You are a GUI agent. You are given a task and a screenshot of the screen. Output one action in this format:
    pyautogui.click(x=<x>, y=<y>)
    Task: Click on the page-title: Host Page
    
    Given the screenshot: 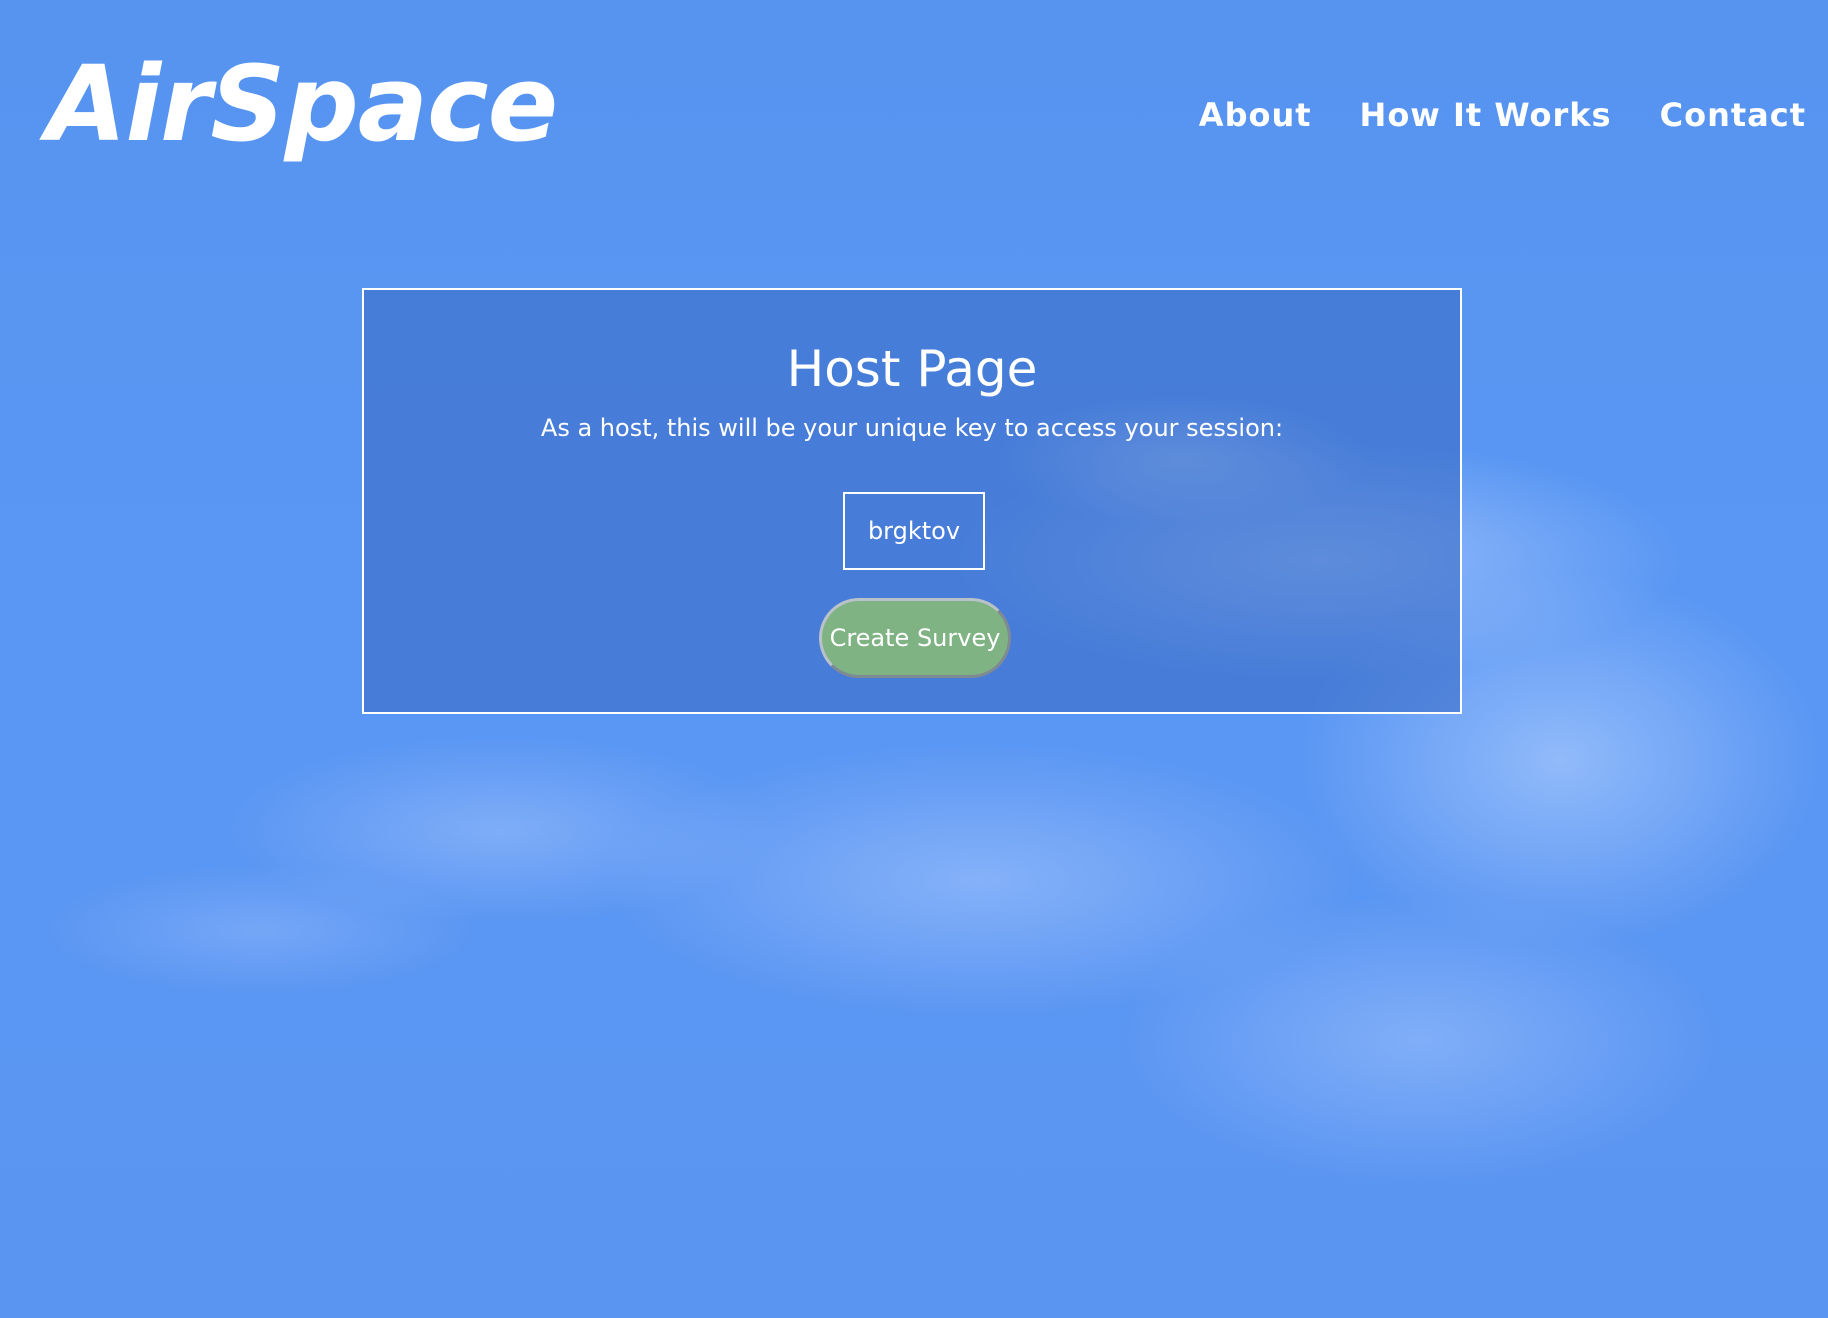 What is the action you would take?
    pyautogui.click(x=912, y=369)
    